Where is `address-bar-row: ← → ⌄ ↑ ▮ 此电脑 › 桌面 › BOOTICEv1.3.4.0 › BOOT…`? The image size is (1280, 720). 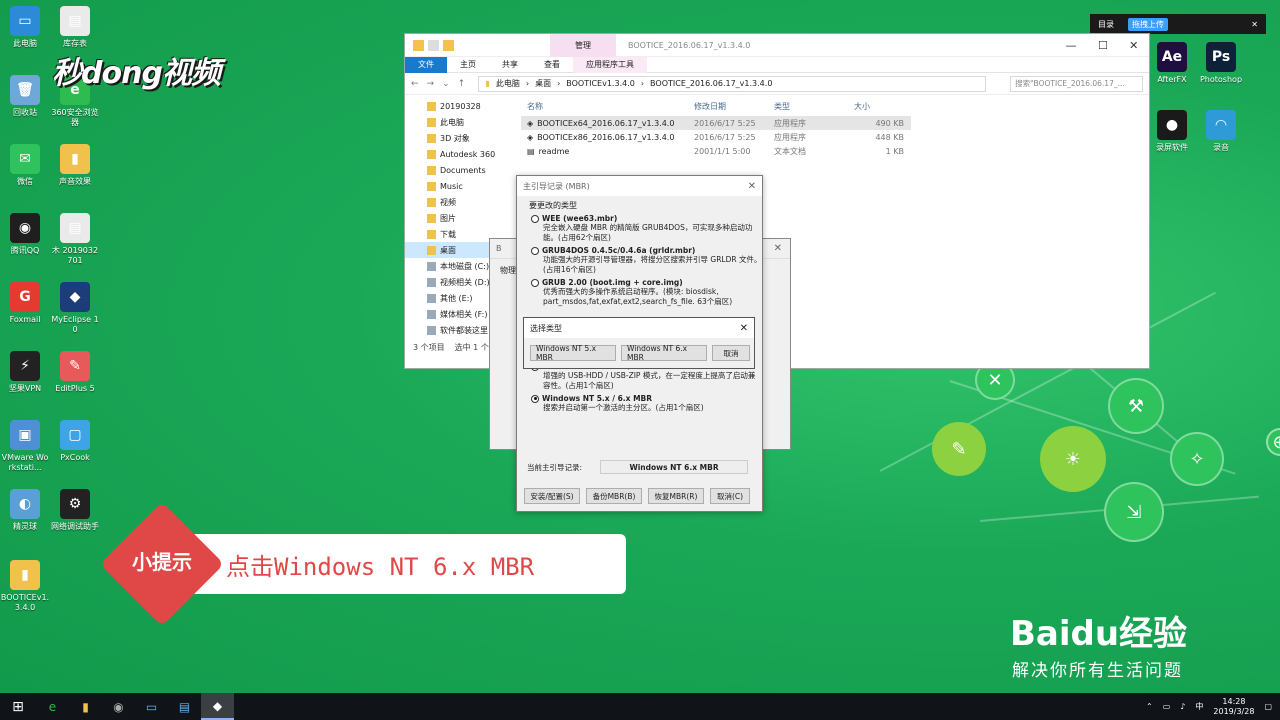 address-bar-row: ← → ⌄ ↑ ▮ 此电脑 › 桌面 › BOOTICEv1.3.4.0 › BOOT… is located at coordinates (777, 84).